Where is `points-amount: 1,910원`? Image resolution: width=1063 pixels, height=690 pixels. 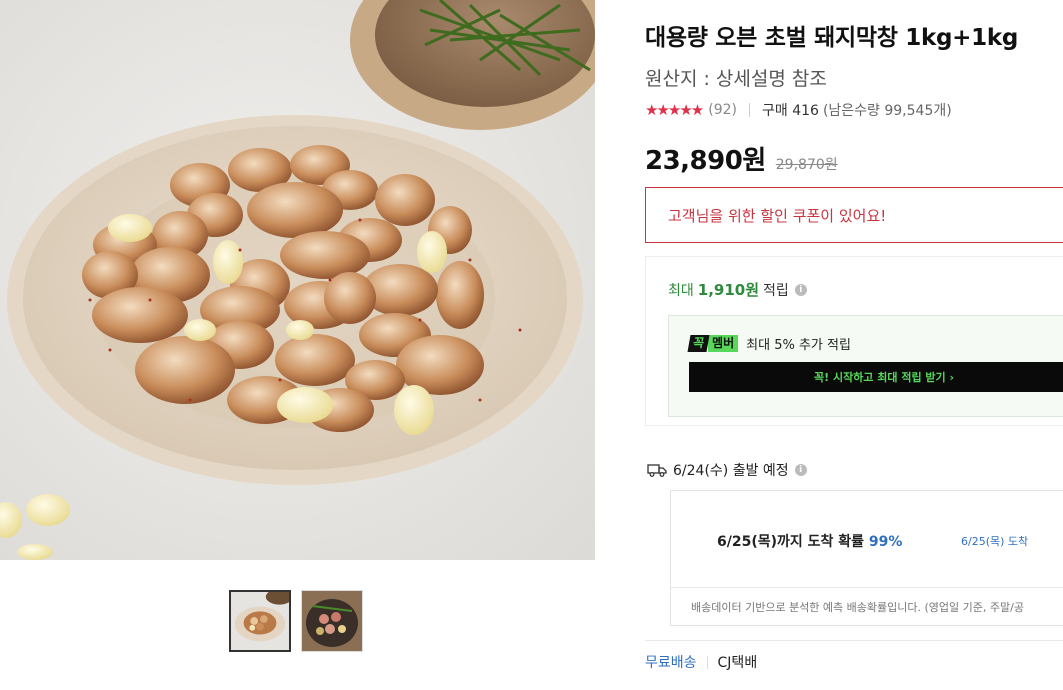
points-amount: 1,910원 is located at coordinates (728, 290).